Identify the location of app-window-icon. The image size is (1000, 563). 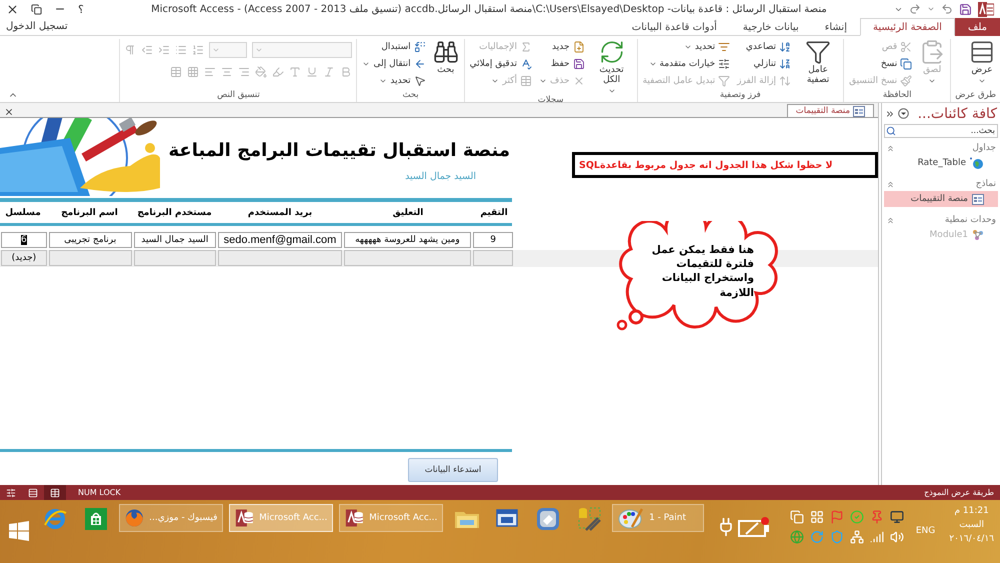
(507, 518).